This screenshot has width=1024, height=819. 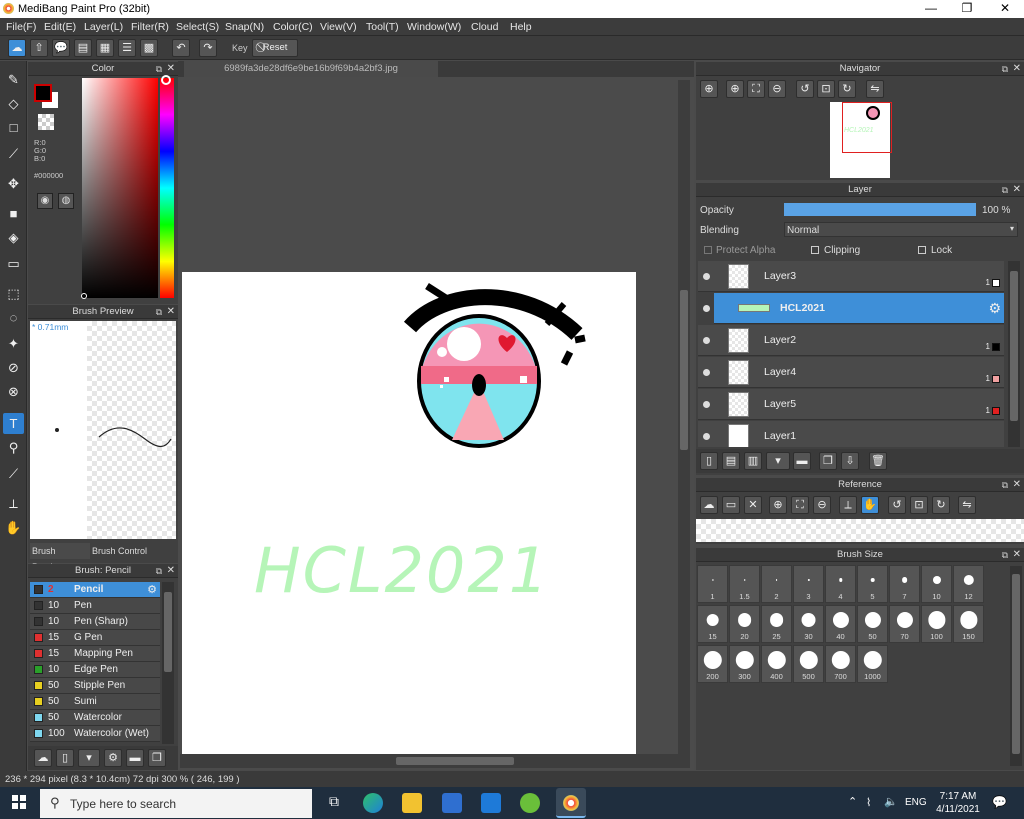 I want to click on layer-row: Layer4 1, so click(x=851, y=372).